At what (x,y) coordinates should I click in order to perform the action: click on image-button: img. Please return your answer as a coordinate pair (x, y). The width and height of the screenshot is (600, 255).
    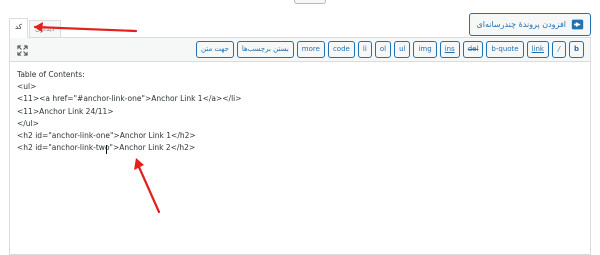
    Looking at the image, I should click on (425, 49).